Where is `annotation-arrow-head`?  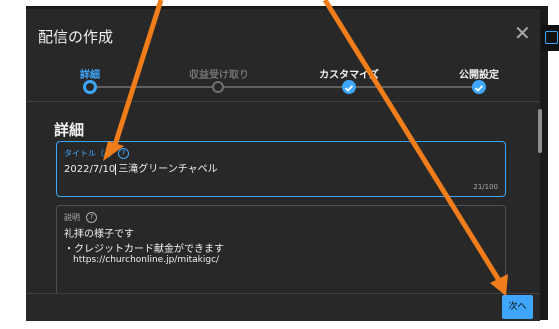
annotation-arrow-head is located at coordinates (113, 151).